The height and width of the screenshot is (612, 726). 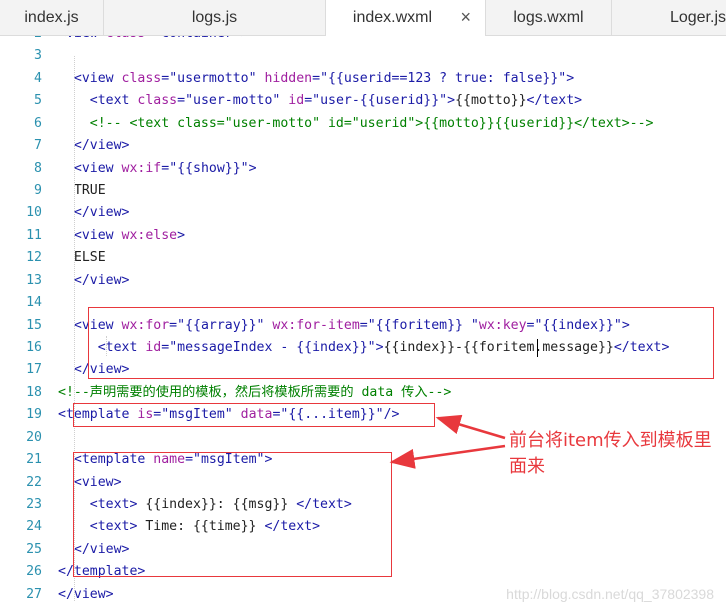 What do you see at coordinates (470, 427) in the screenshot?
I see `arrow-to-template-usage` at bounding box center [470, 427].